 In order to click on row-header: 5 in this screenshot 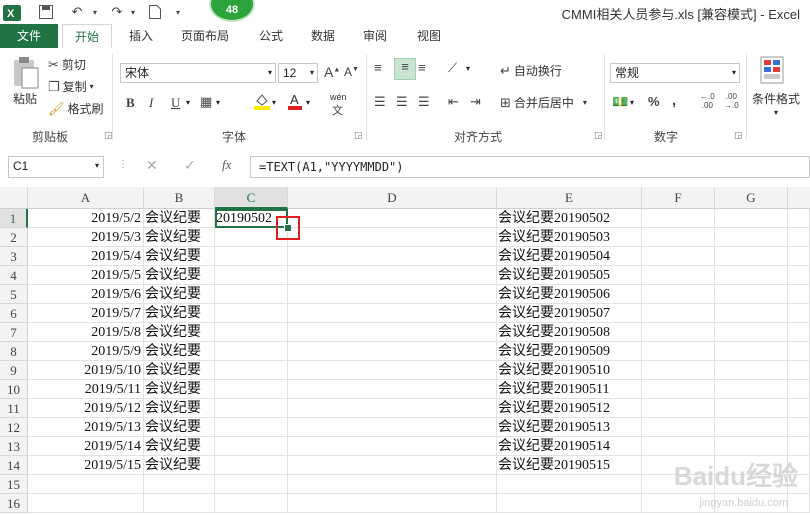, I will do `click(14, 294)`.